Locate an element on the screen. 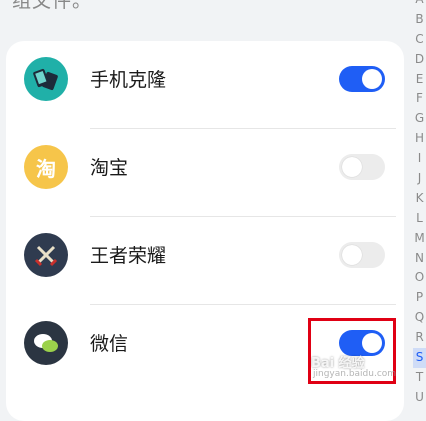  index-letter: K is located at coordinates (419, 199).